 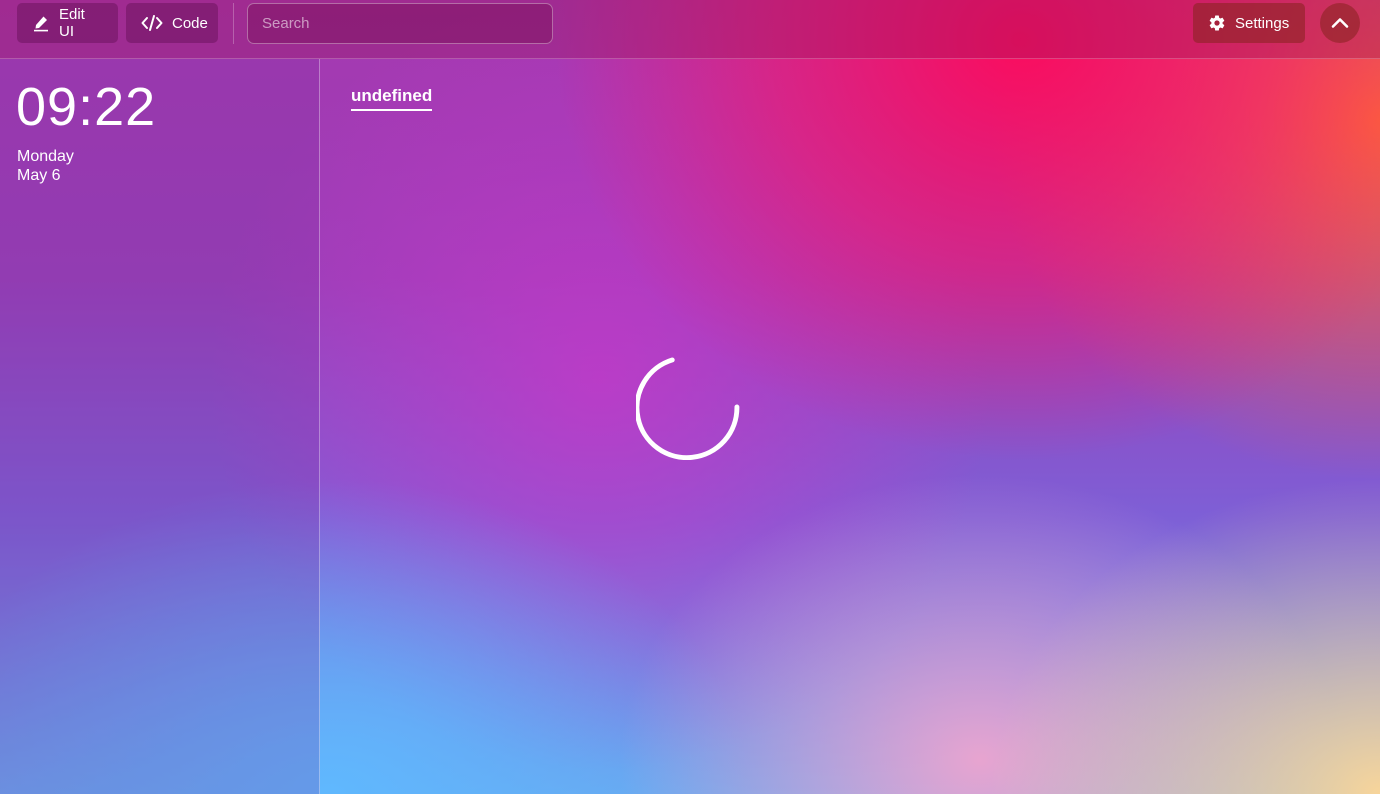 I want to click on edit-ui-button: Edit UI, so click(x=67, y=23).